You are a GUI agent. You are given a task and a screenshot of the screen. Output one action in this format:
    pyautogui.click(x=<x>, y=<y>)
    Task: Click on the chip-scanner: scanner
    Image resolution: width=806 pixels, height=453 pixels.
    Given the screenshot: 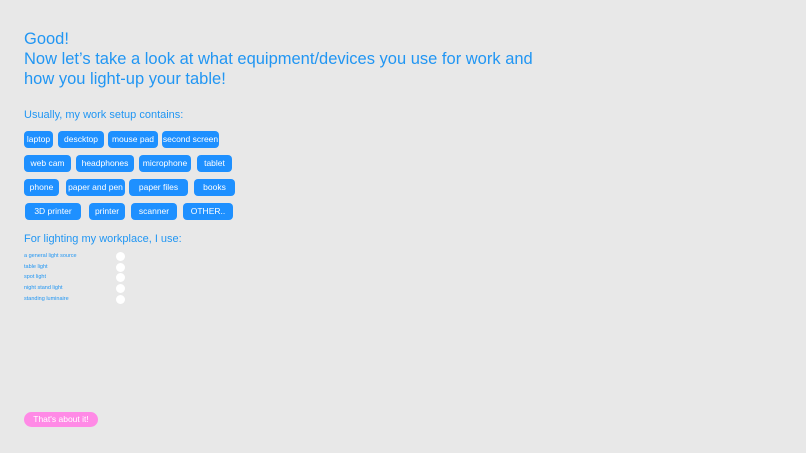 What is the action you would take?
    pyautogui.click(x=154, y=211)
    